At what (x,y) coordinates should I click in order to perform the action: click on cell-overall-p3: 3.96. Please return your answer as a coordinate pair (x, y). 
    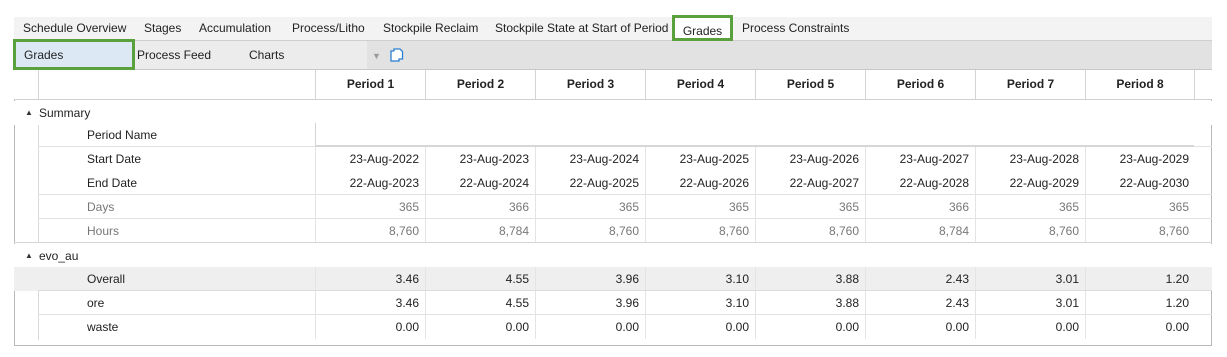
    Looking at the image, I should click on (590, 279).